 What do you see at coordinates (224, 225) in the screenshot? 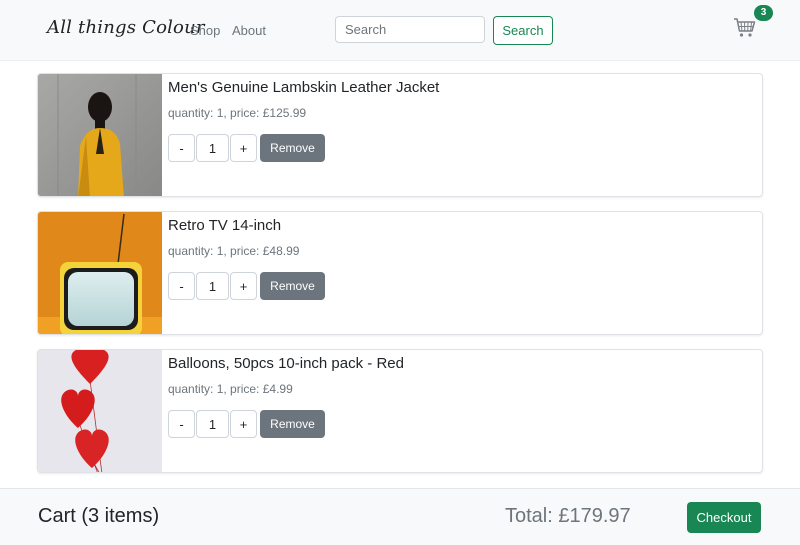
I see `product-title: Retro TV 14-inch` at bounding box center [224, 225].